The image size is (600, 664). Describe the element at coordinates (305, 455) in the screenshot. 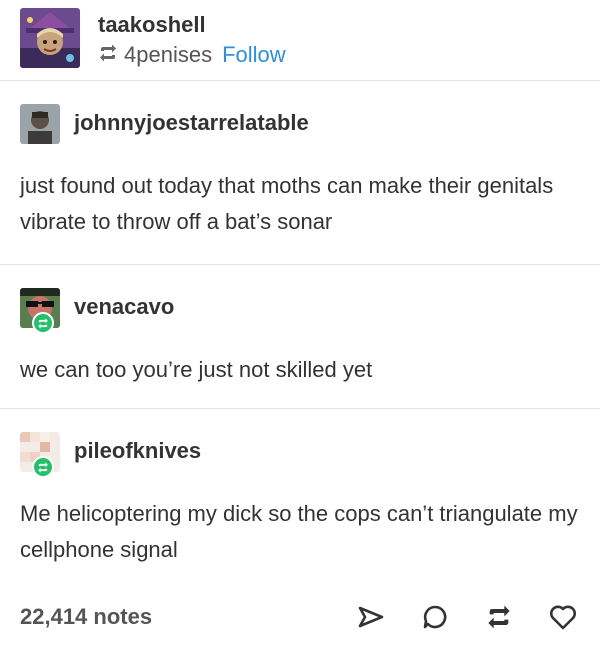

I see `user-row: pileofknives` at that location.